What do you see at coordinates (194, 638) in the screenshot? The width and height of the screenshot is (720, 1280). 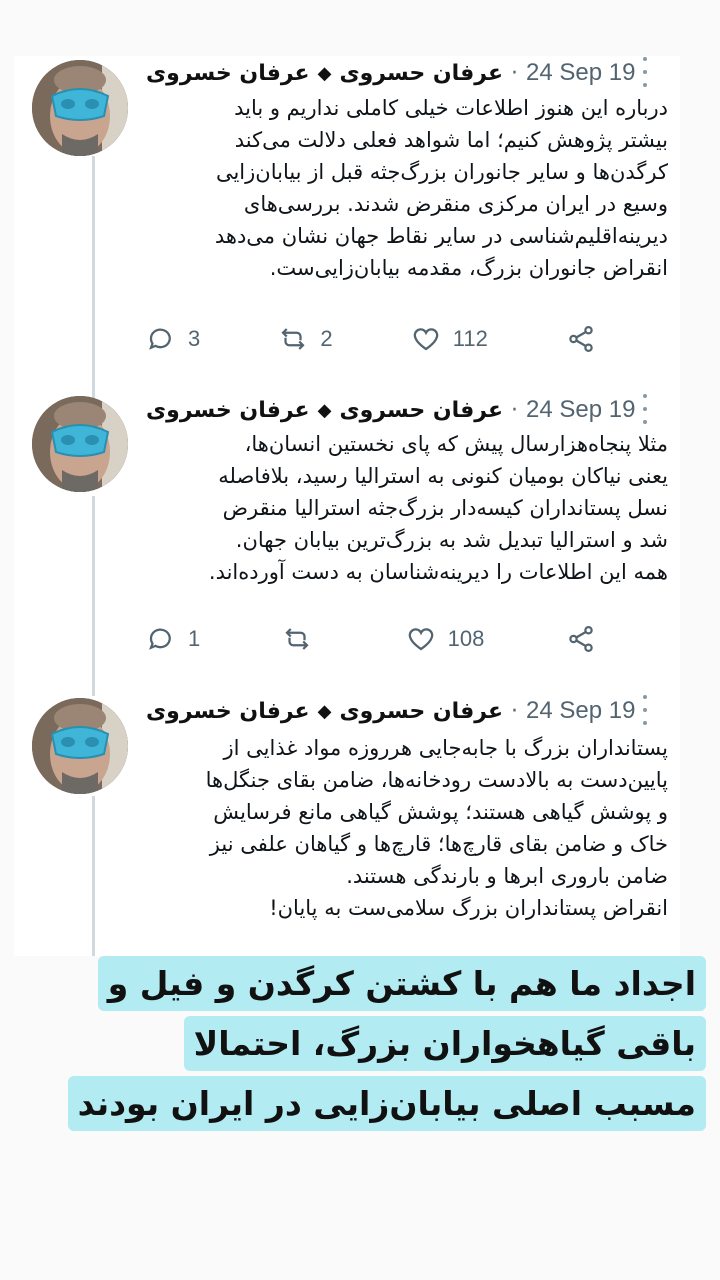 I see `reply-count: 1` at bounding box center [194, 638].